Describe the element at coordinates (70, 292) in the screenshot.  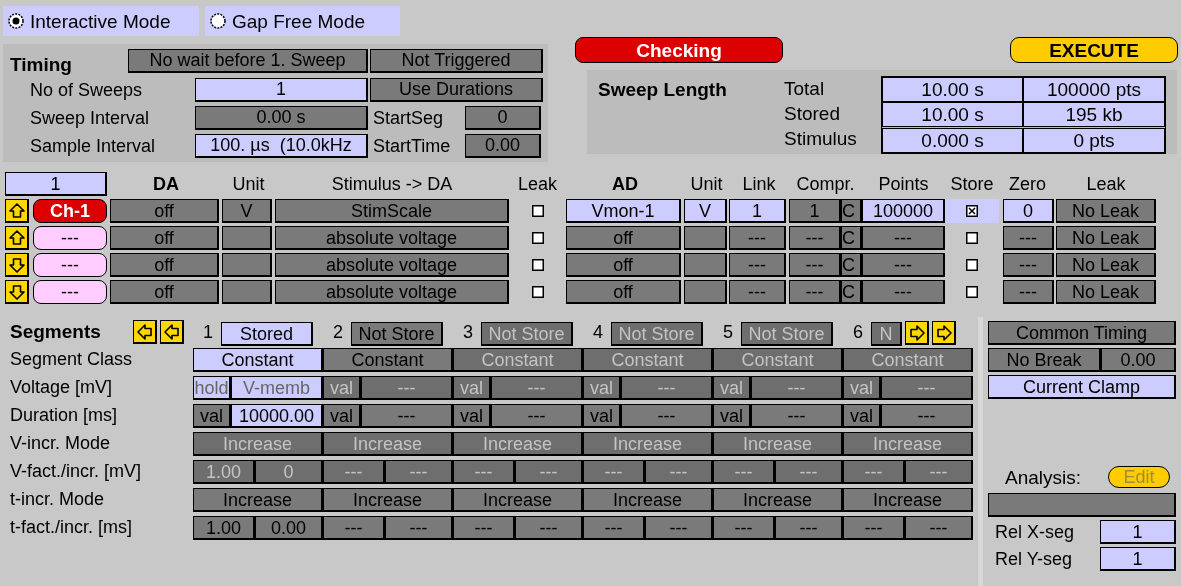
I see `channel-name-button: ---` at that location.